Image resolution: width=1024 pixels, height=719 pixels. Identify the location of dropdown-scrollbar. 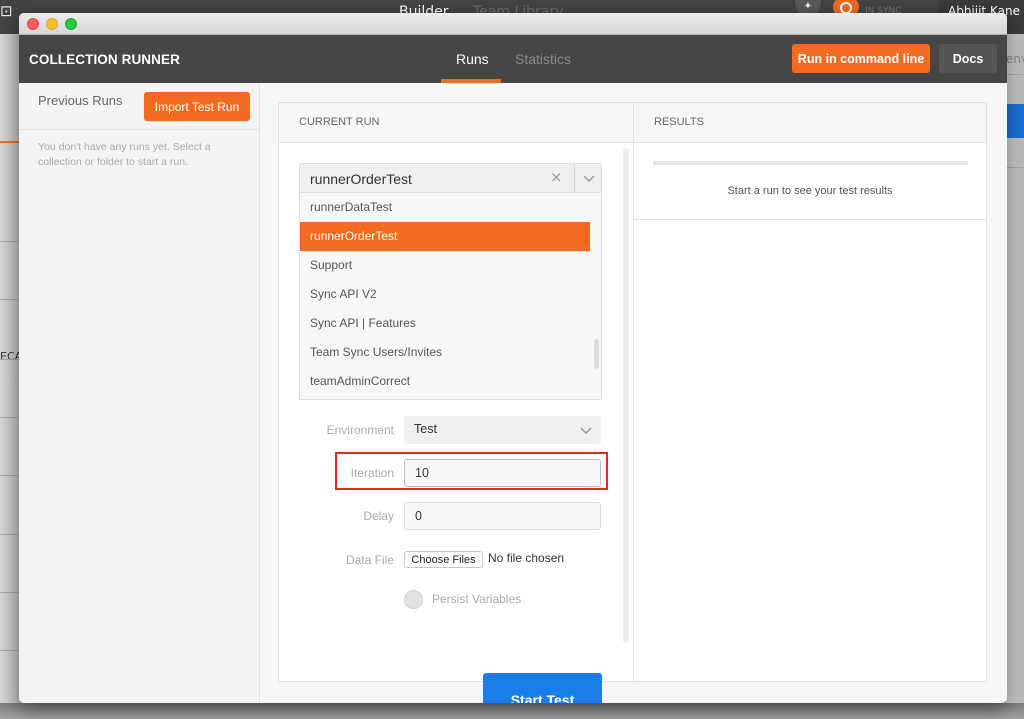
(596, 354).